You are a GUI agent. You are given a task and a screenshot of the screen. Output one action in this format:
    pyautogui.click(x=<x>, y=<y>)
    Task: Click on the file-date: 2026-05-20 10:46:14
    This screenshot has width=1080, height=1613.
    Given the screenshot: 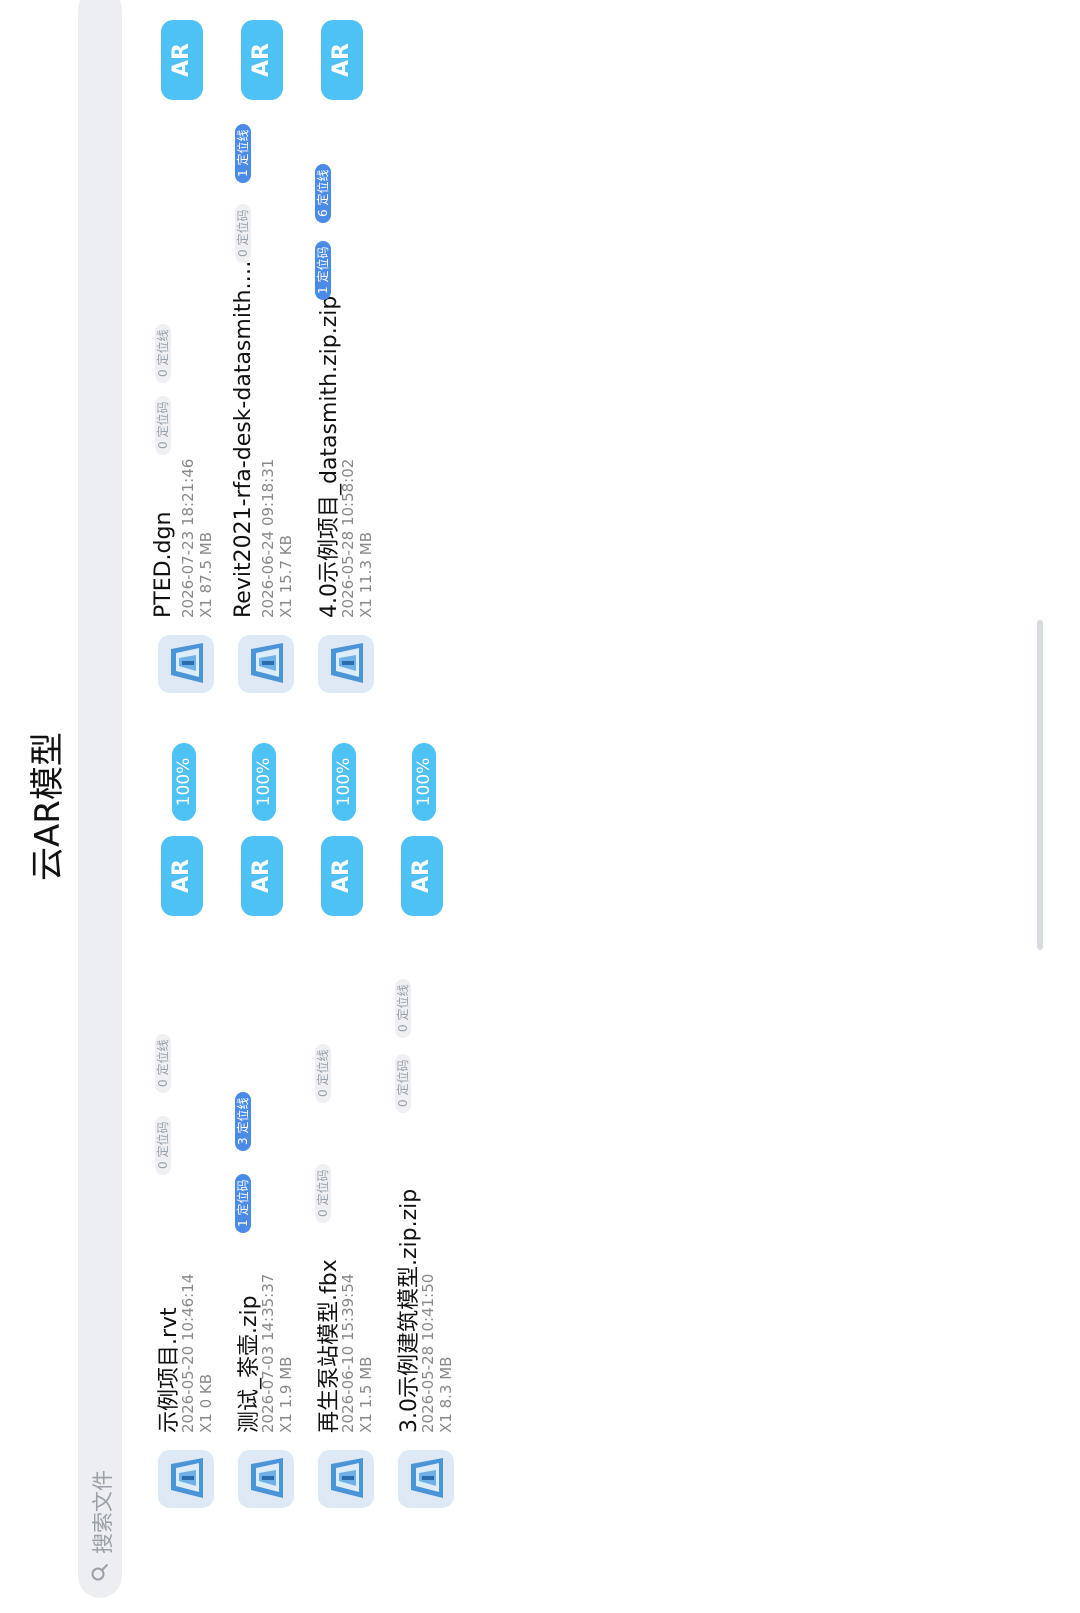 What is the action you would take?
    pyautogui.click(x=188, y=1353)
    